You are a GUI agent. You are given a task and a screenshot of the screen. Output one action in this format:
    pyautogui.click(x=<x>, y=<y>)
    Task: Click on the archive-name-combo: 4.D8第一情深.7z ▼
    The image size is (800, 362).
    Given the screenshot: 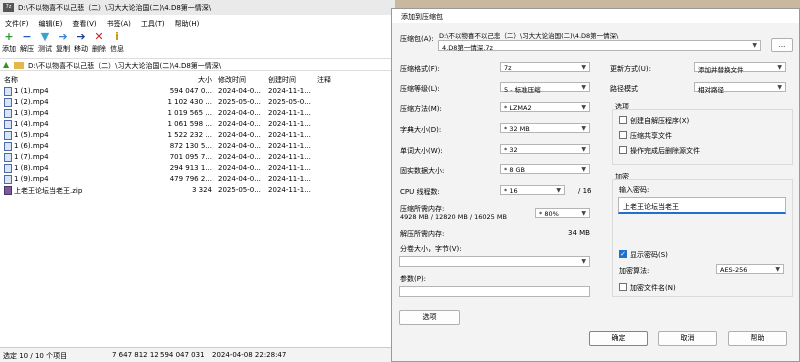 What is the action you would take?
    pyautogui.click(x=599, y=46)
    